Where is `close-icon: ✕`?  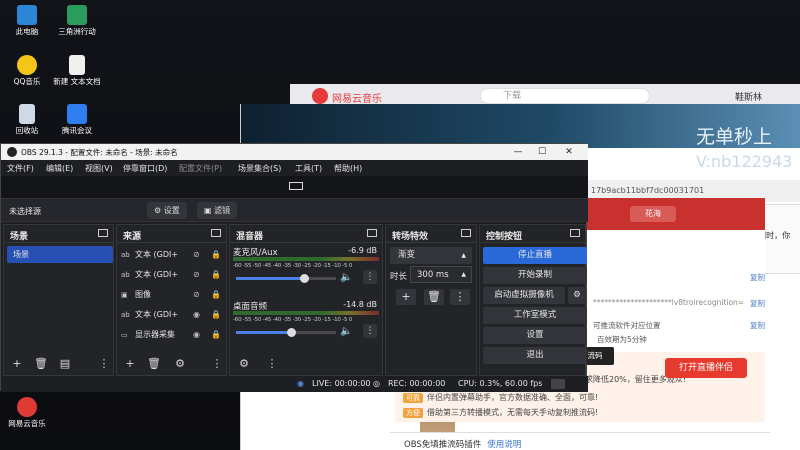 close-icon: ✕ is located at coordinates (569, 152).